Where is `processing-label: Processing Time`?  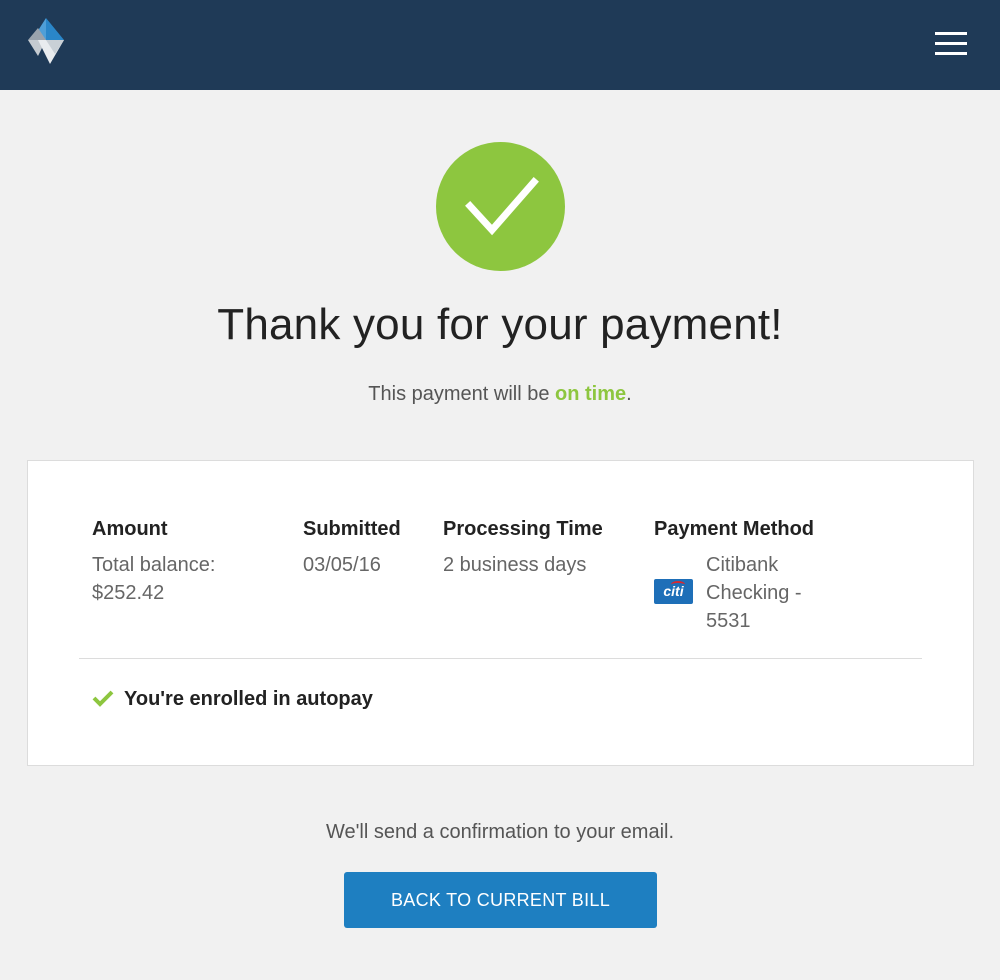
processing-label: Processing Time is located at coordinates (523, 529).